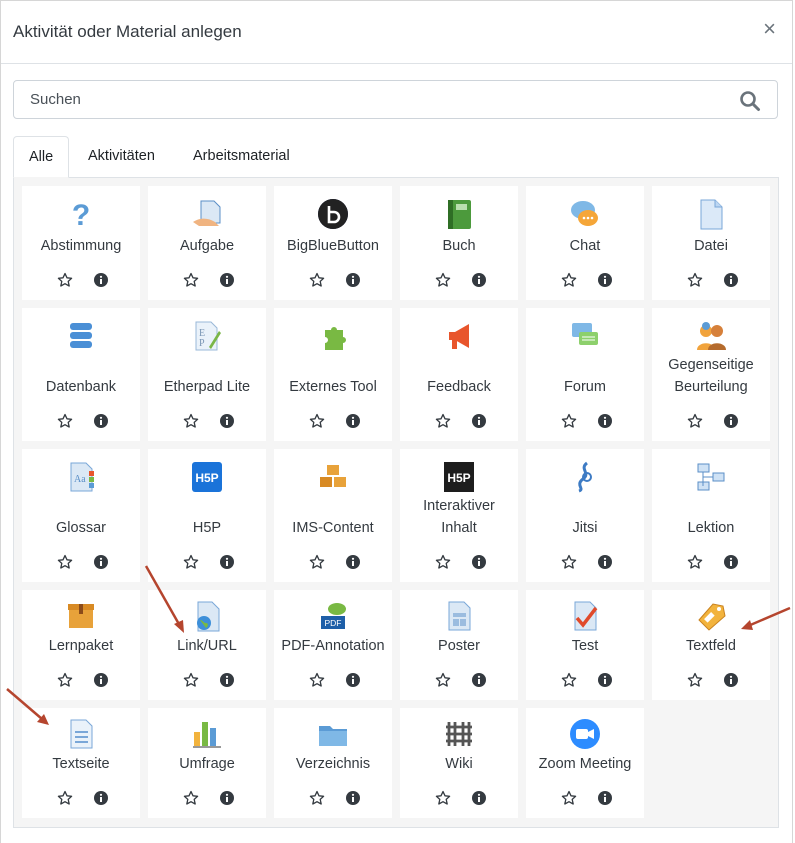 Image resolution: width=795 pixels, height=843 pixels. I want to click on etherpad-icon: EP, so click(208, 336).